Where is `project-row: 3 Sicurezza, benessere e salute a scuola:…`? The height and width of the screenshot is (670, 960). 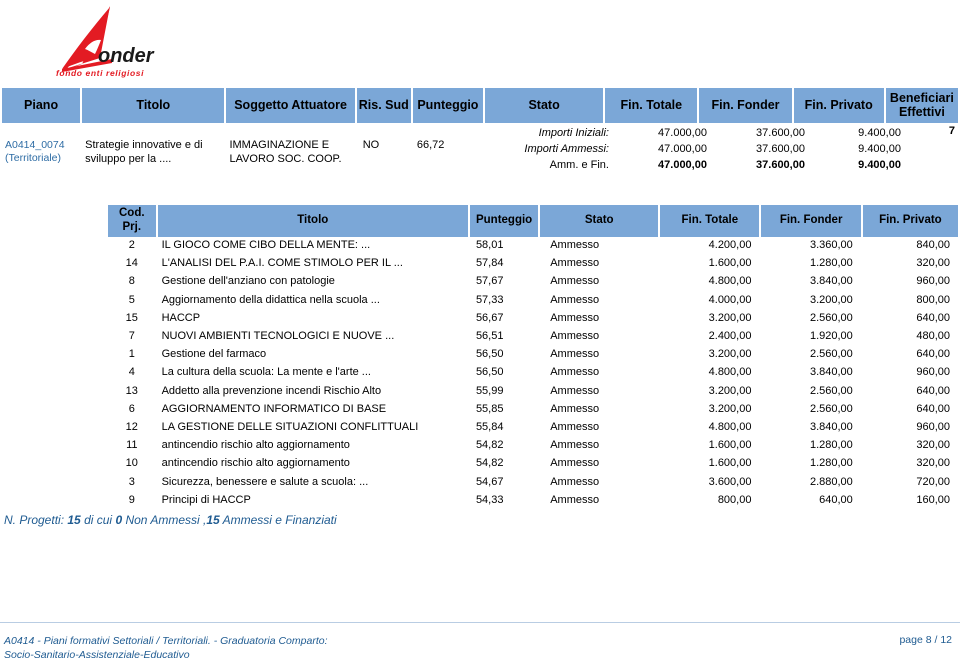
project-row: 3 Sicurezza, benessere e salute a scuola:… is located at coordinates (533, 482).